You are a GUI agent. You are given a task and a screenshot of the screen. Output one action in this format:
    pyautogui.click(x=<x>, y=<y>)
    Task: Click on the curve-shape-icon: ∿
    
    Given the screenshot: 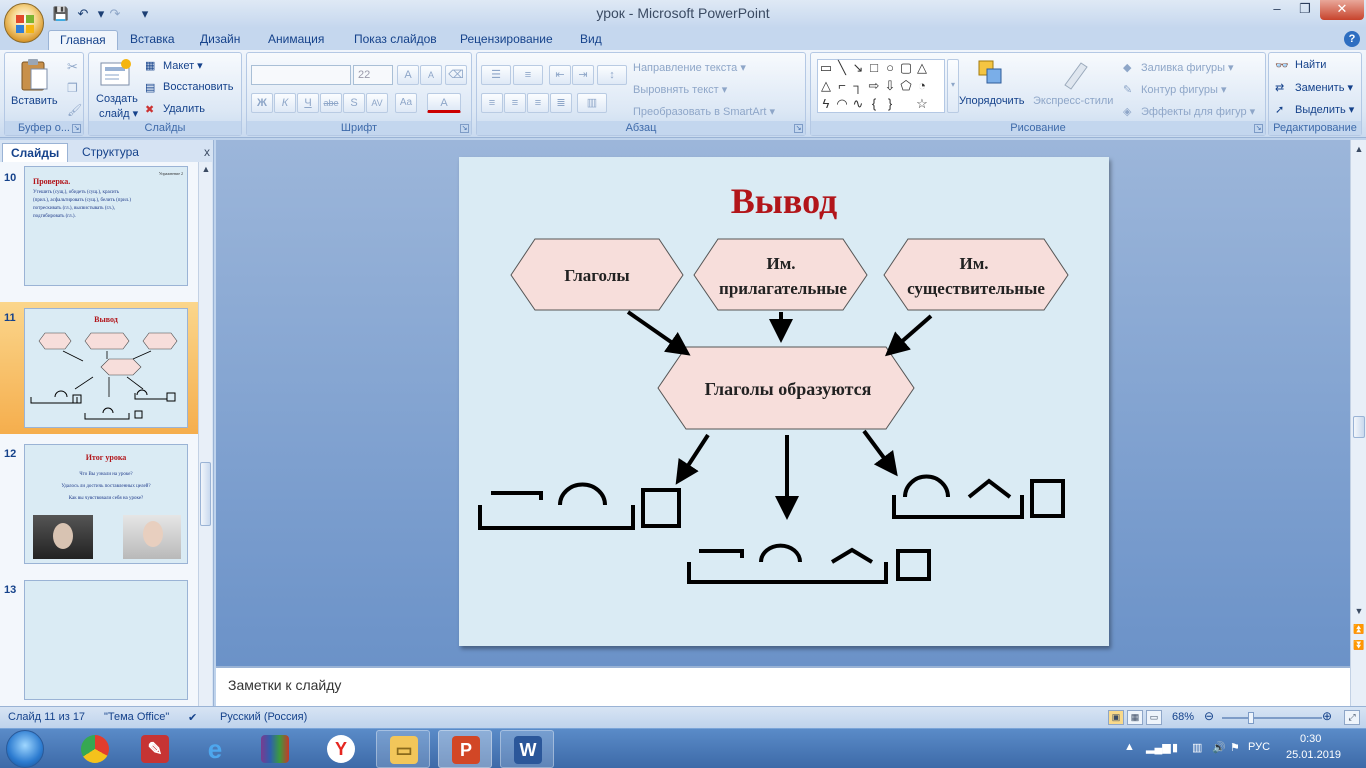 What is the action you would take?
    pyautogui.click(x=858, y=104)
    